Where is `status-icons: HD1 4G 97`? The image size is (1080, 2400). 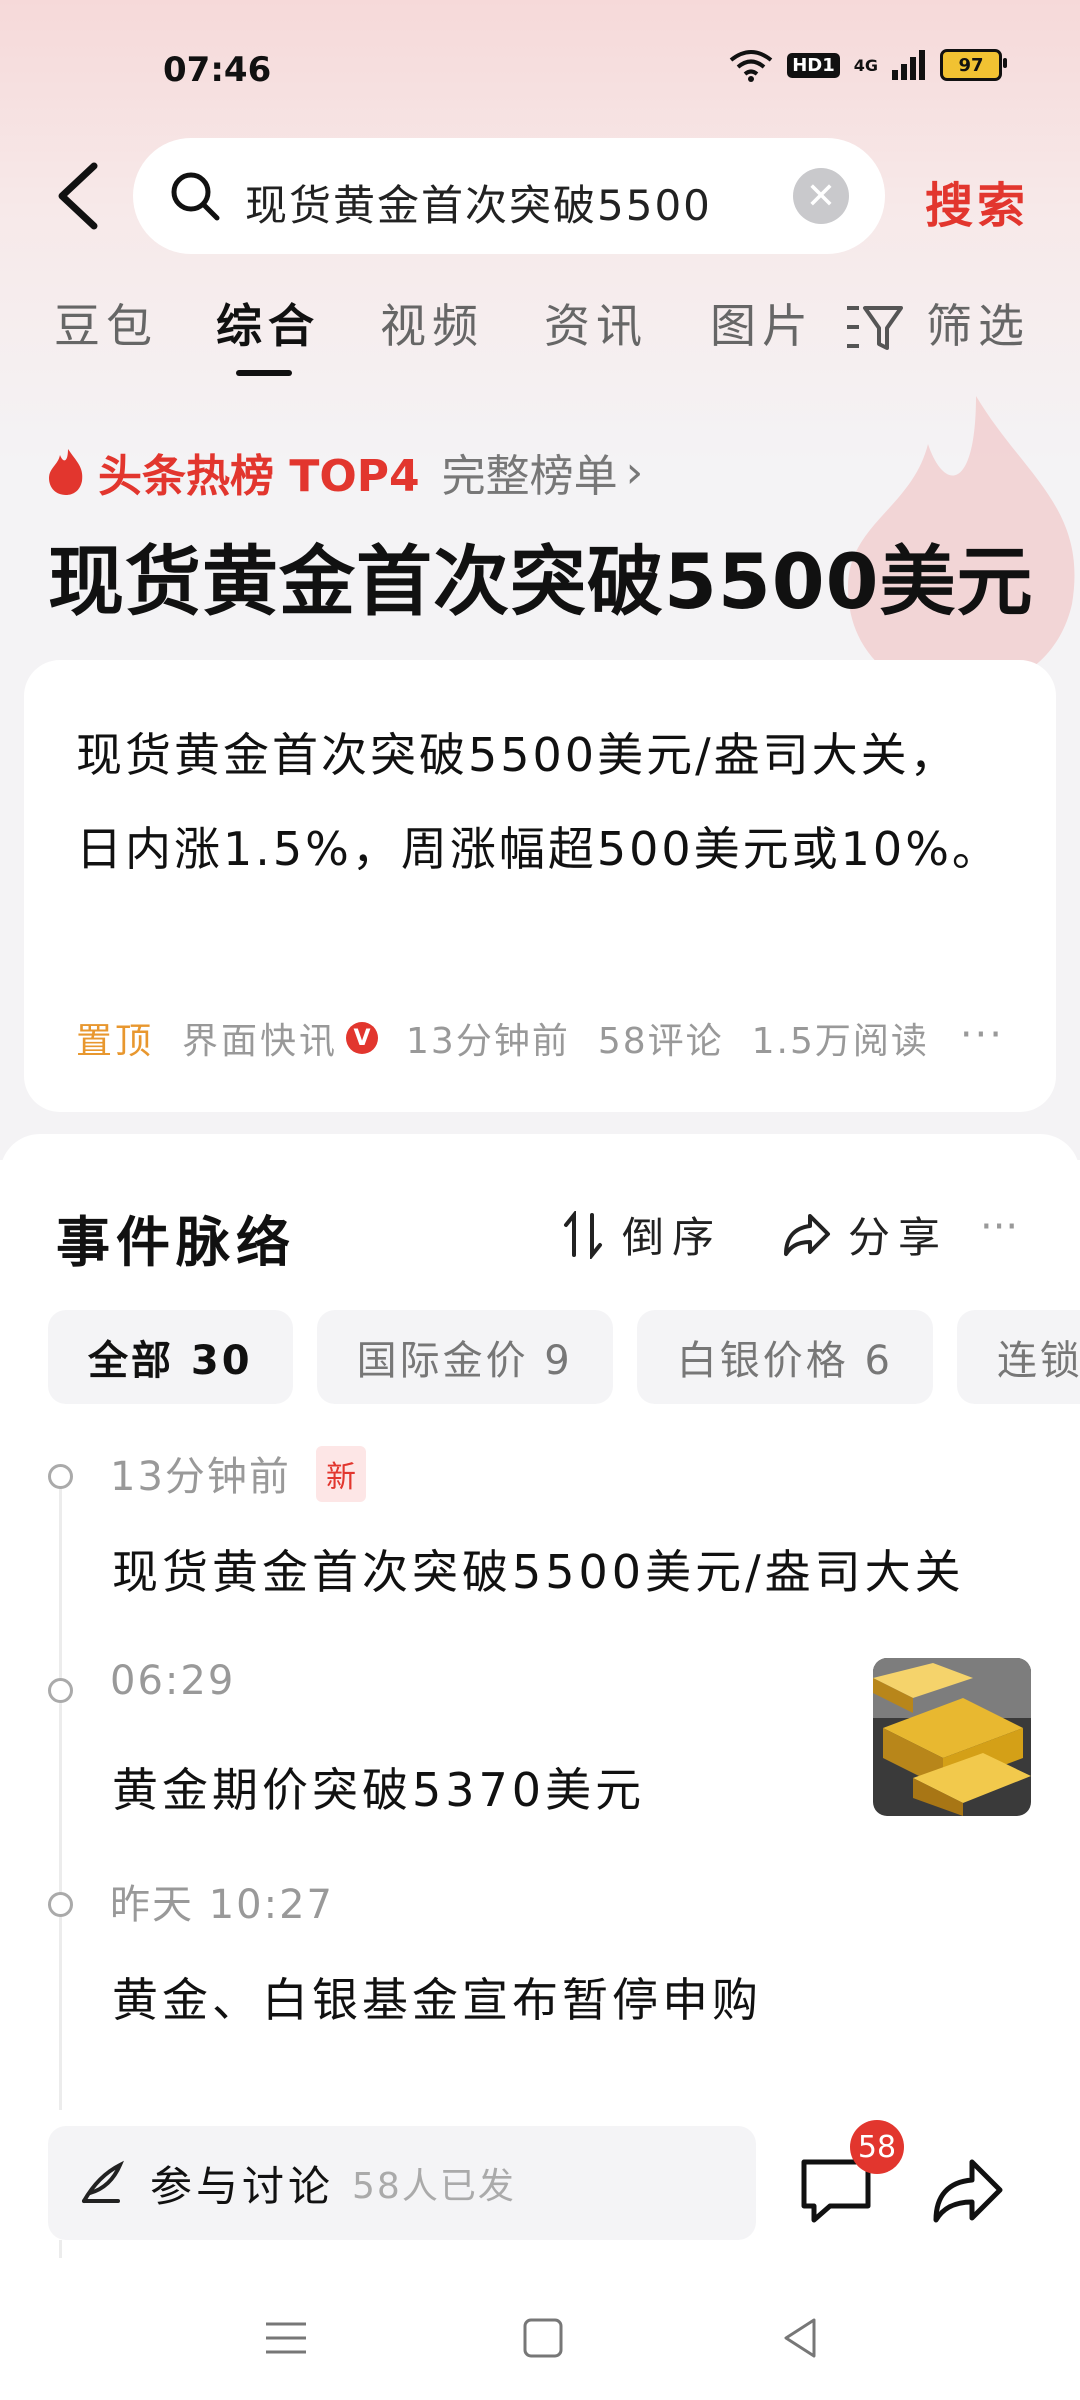
status-icons: HD1 4G 97 is located at coordinates (868, 65).